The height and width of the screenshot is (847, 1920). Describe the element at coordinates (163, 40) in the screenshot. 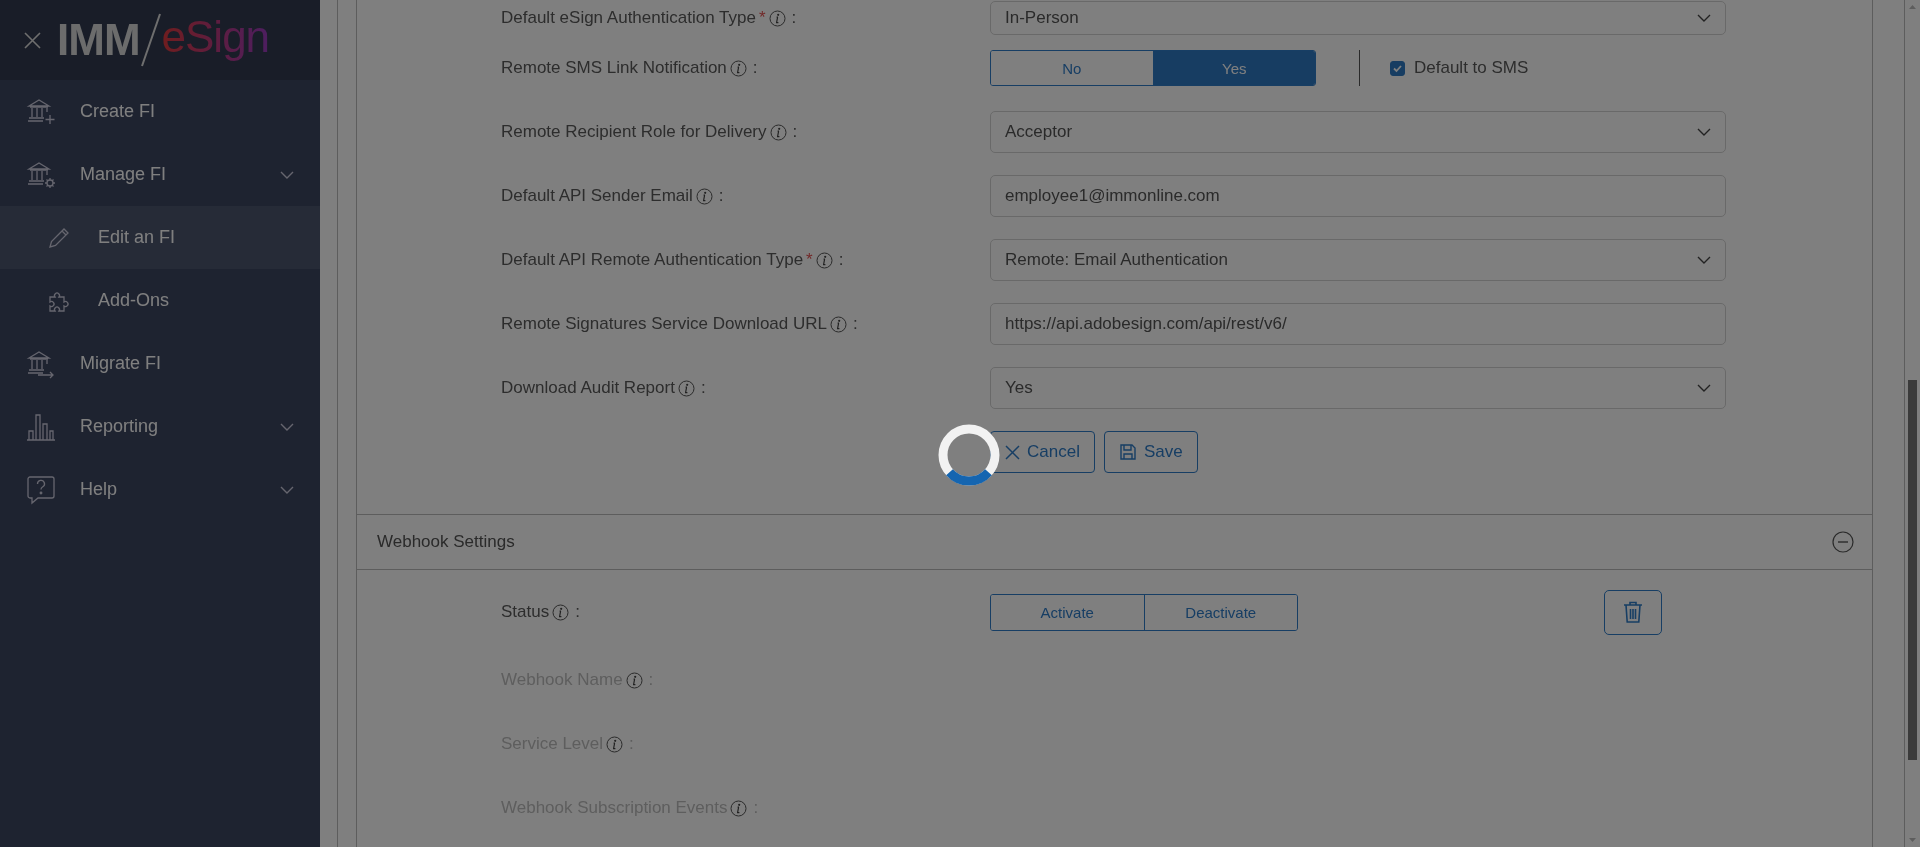

I see `logo: IMM eSign` at that location.